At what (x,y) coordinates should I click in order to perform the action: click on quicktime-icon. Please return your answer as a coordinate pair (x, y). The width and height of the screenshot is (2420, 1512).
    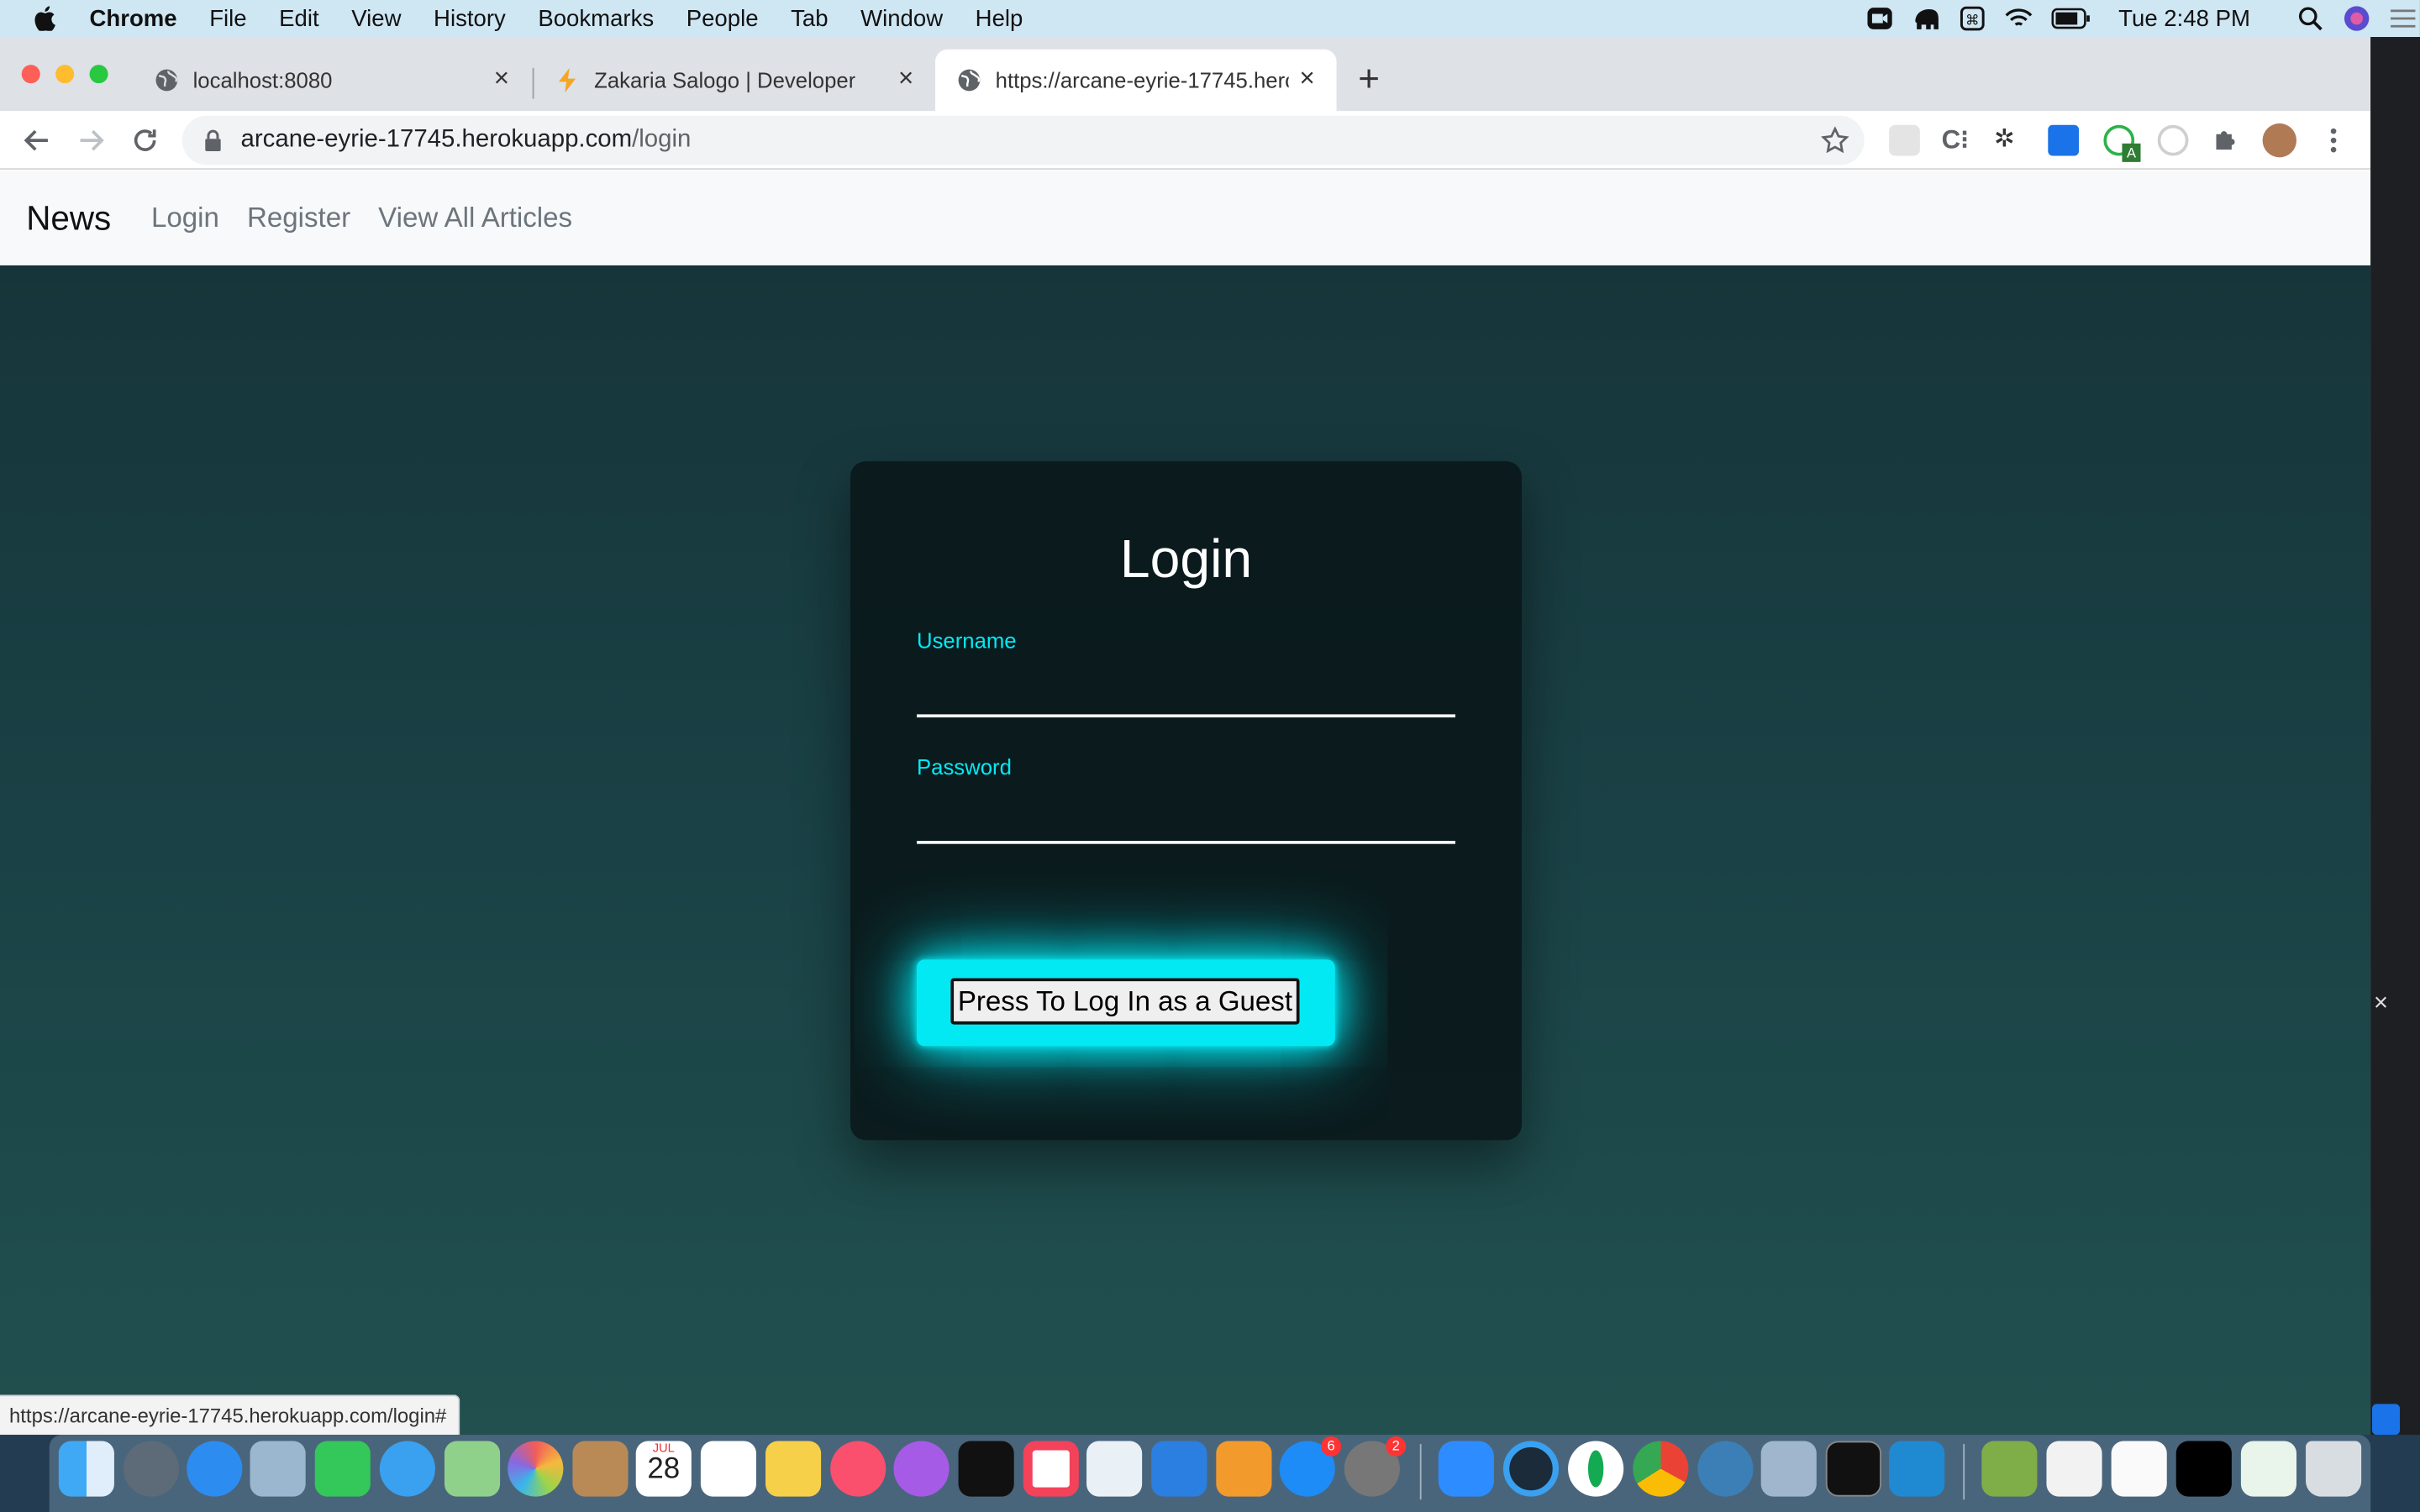
    Looking at the image, I should click on (1531, 1469).